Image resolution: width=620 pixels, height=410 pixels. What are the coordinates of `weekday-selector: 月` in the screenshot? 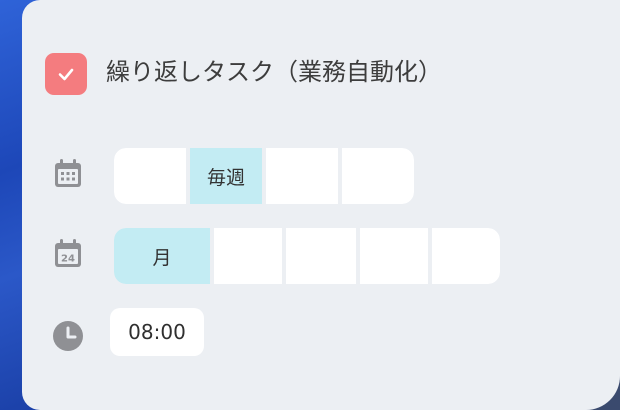 It's located at (307, 256).